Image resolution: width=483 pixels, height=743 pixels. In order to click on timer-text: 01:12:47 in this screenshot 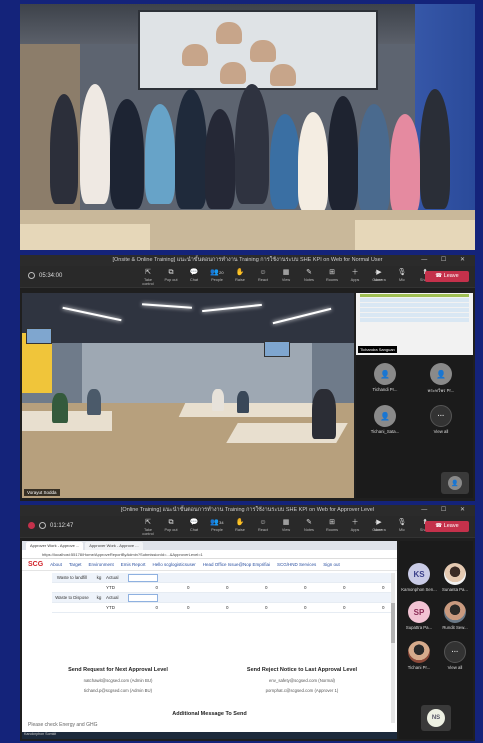, I will do `click(62, 525)`.